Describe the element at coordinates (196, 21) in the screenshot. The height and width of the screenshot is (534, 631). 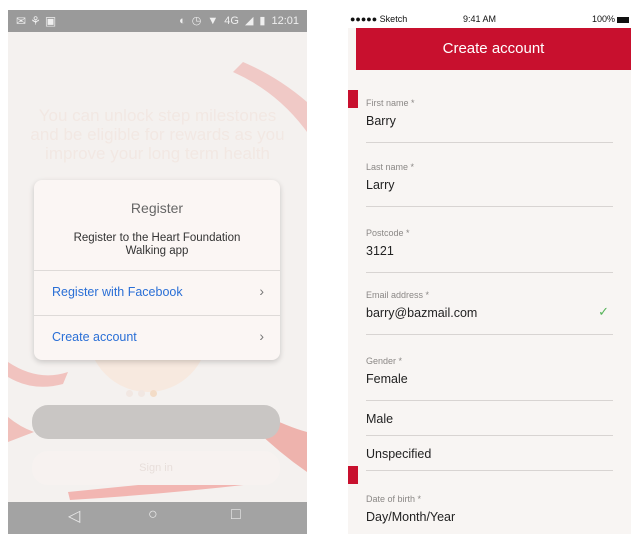
I see `alarm-icon: ◷` at that location.